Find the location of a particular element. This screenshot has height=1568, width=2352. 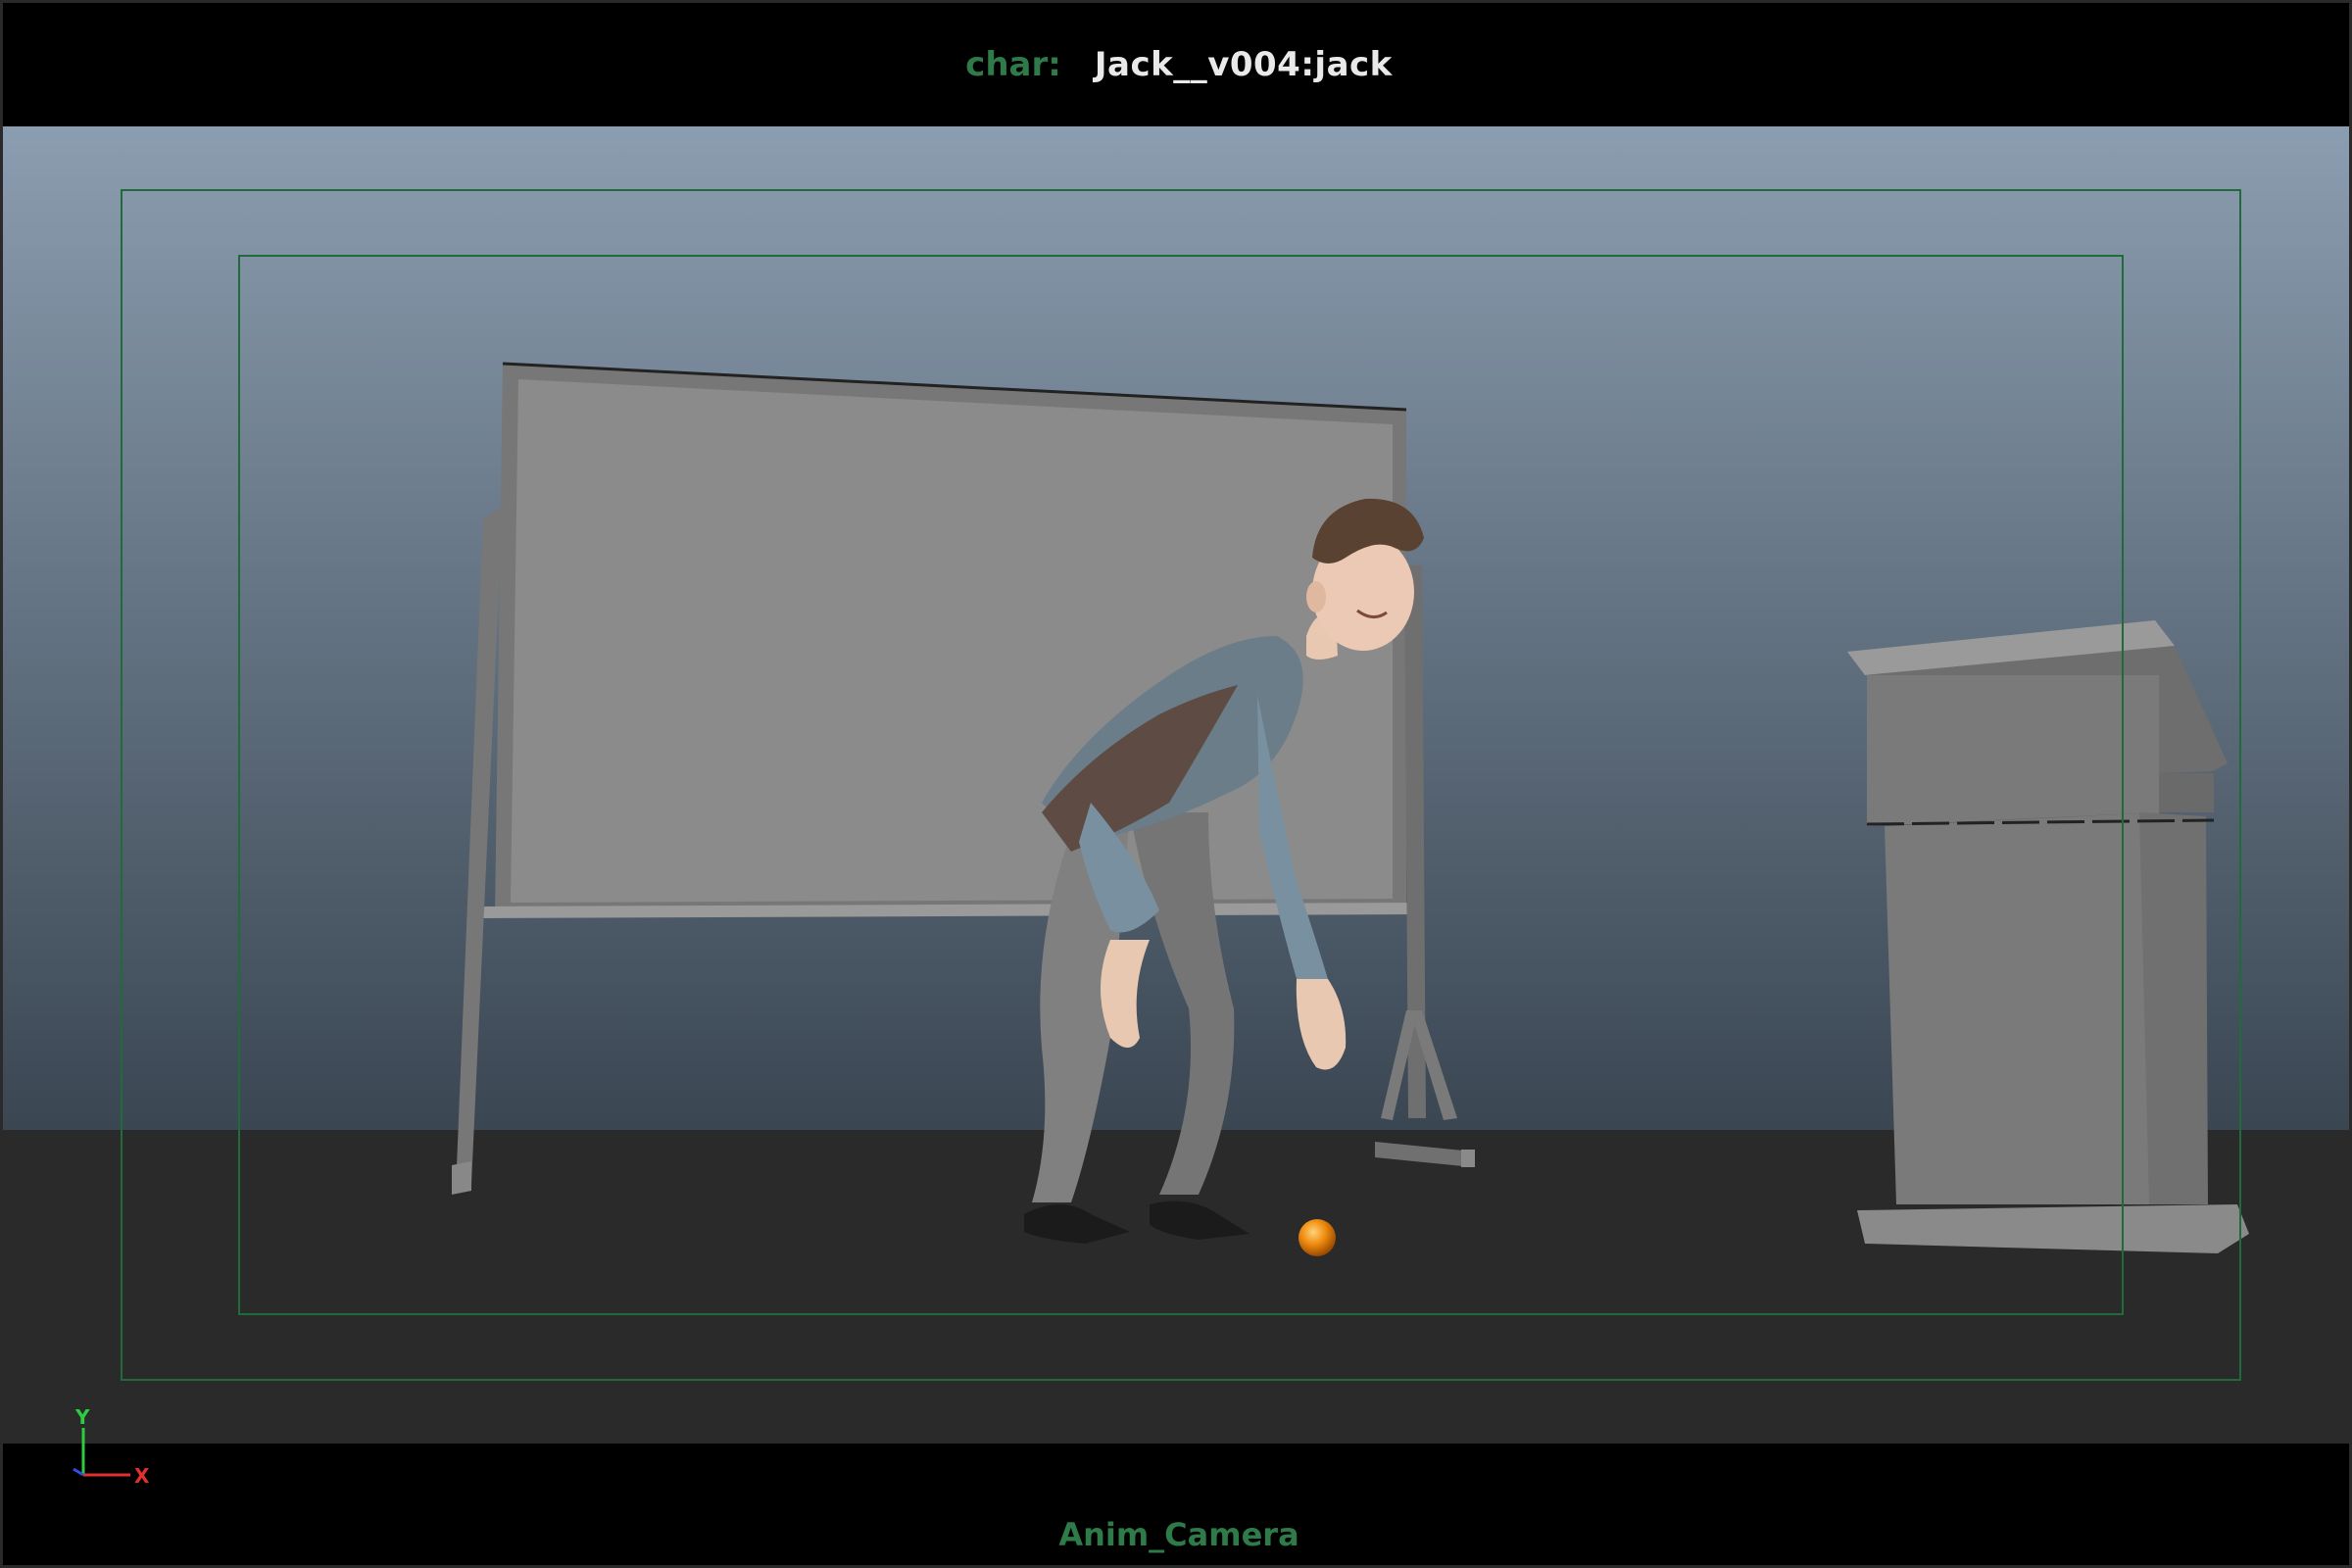

ball is located at coordinates (1317, 1237).